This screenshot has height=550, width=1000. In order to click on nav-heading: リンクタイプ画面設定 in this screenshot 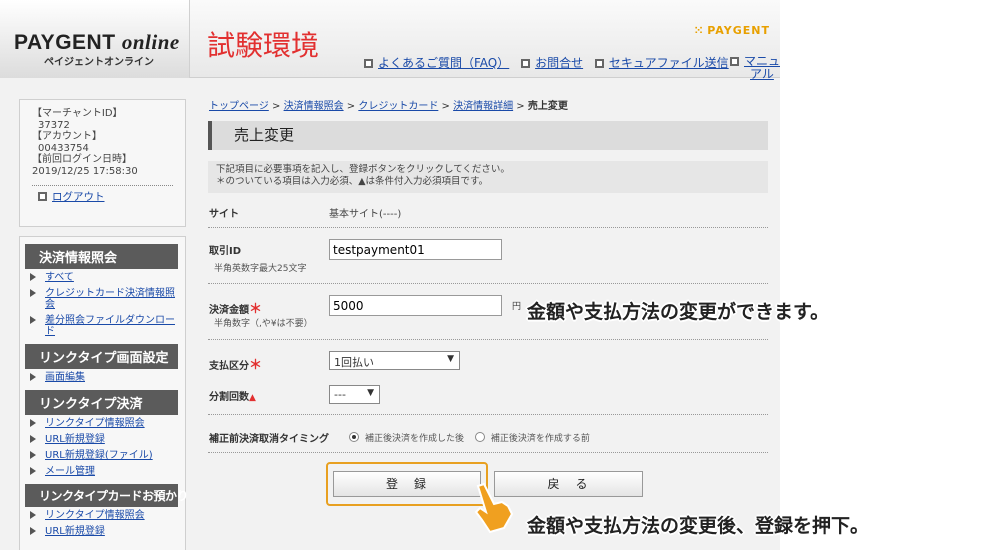, I will do `click(101, 356)`.